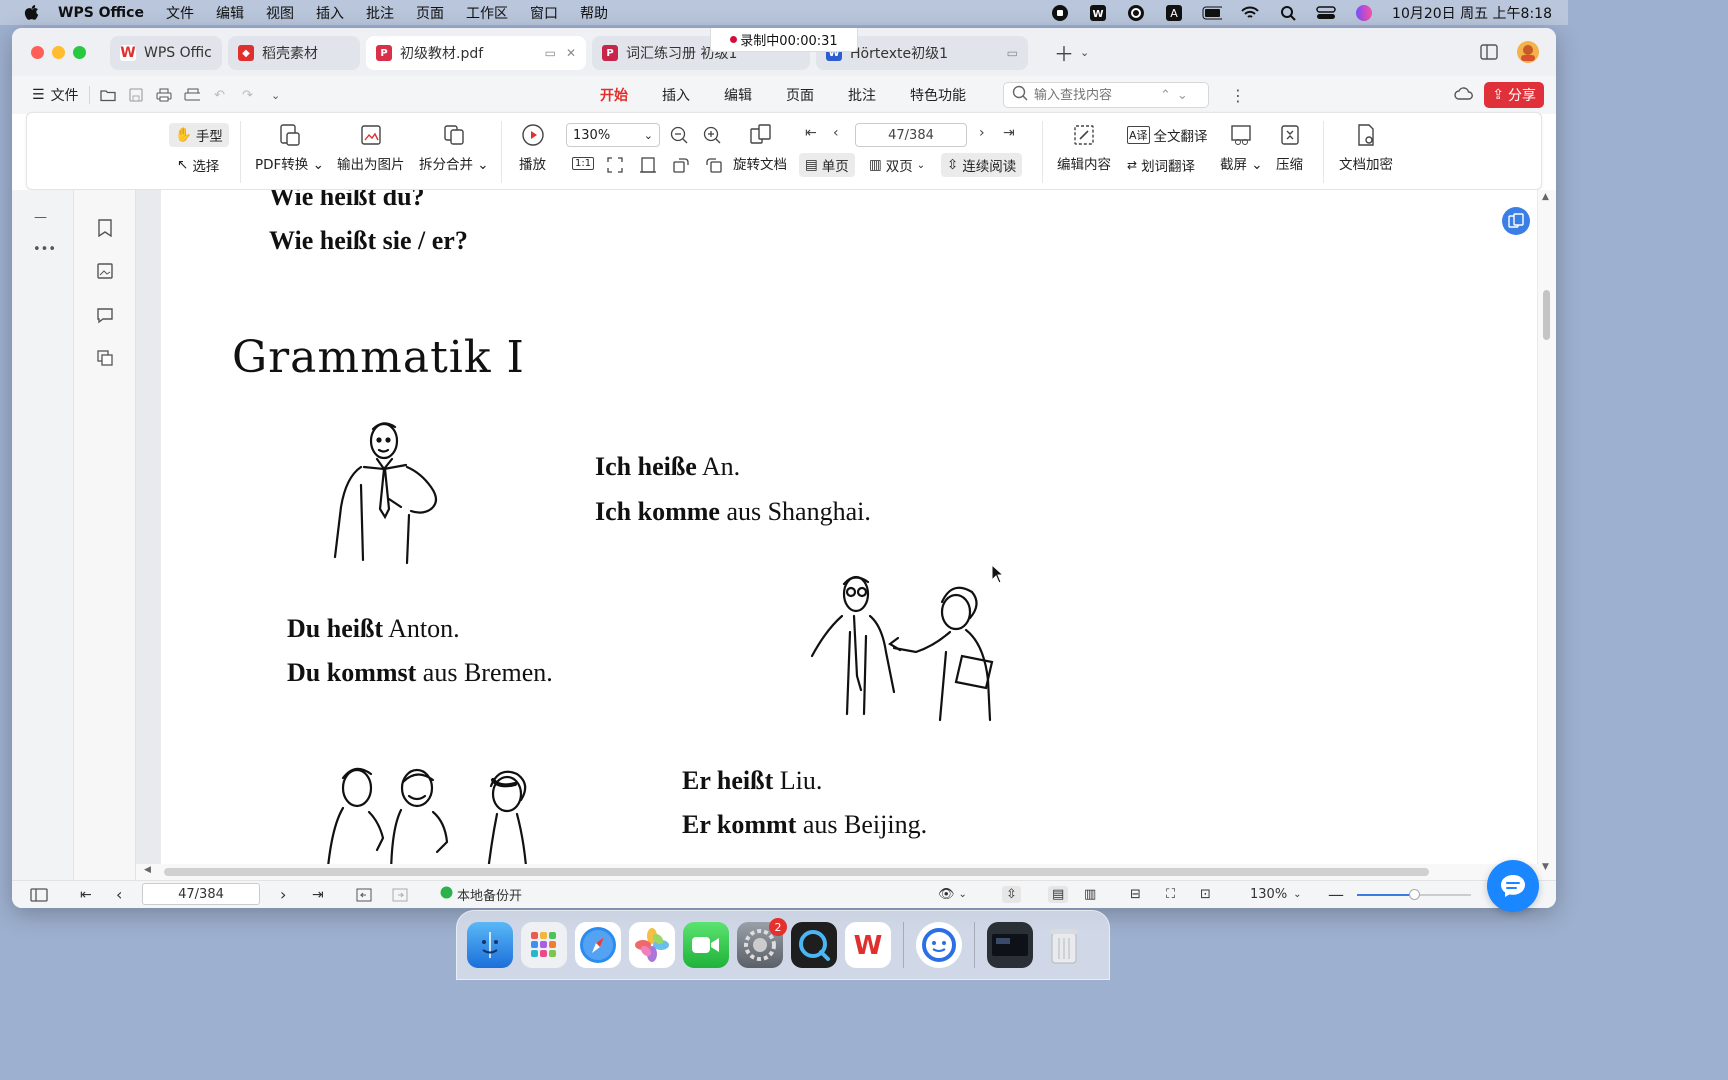 The width and height of the screenshot is (1728, 1080). I want to click on menubar-item-window: 窗口, so click(544, 13).